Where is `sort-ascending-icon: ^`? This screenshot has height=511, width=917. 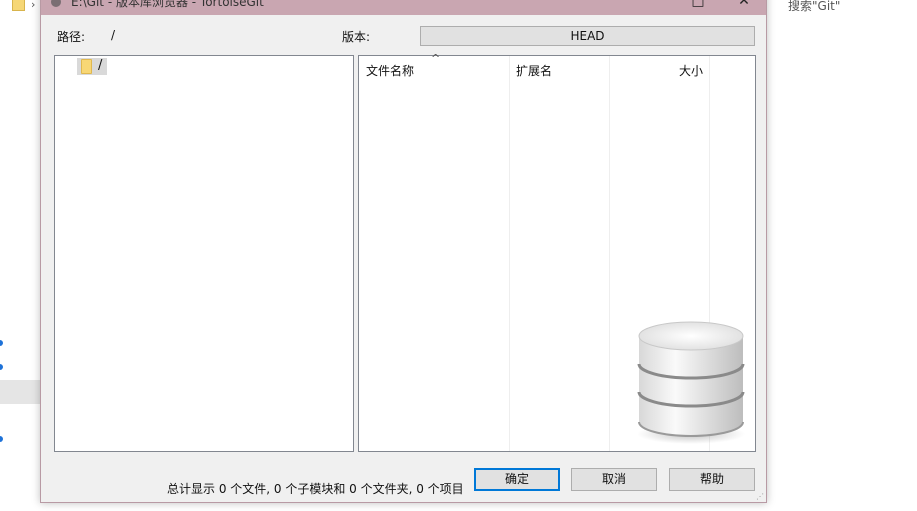 sort-ascending-icon: ^ is located at coordinates (436, 58).